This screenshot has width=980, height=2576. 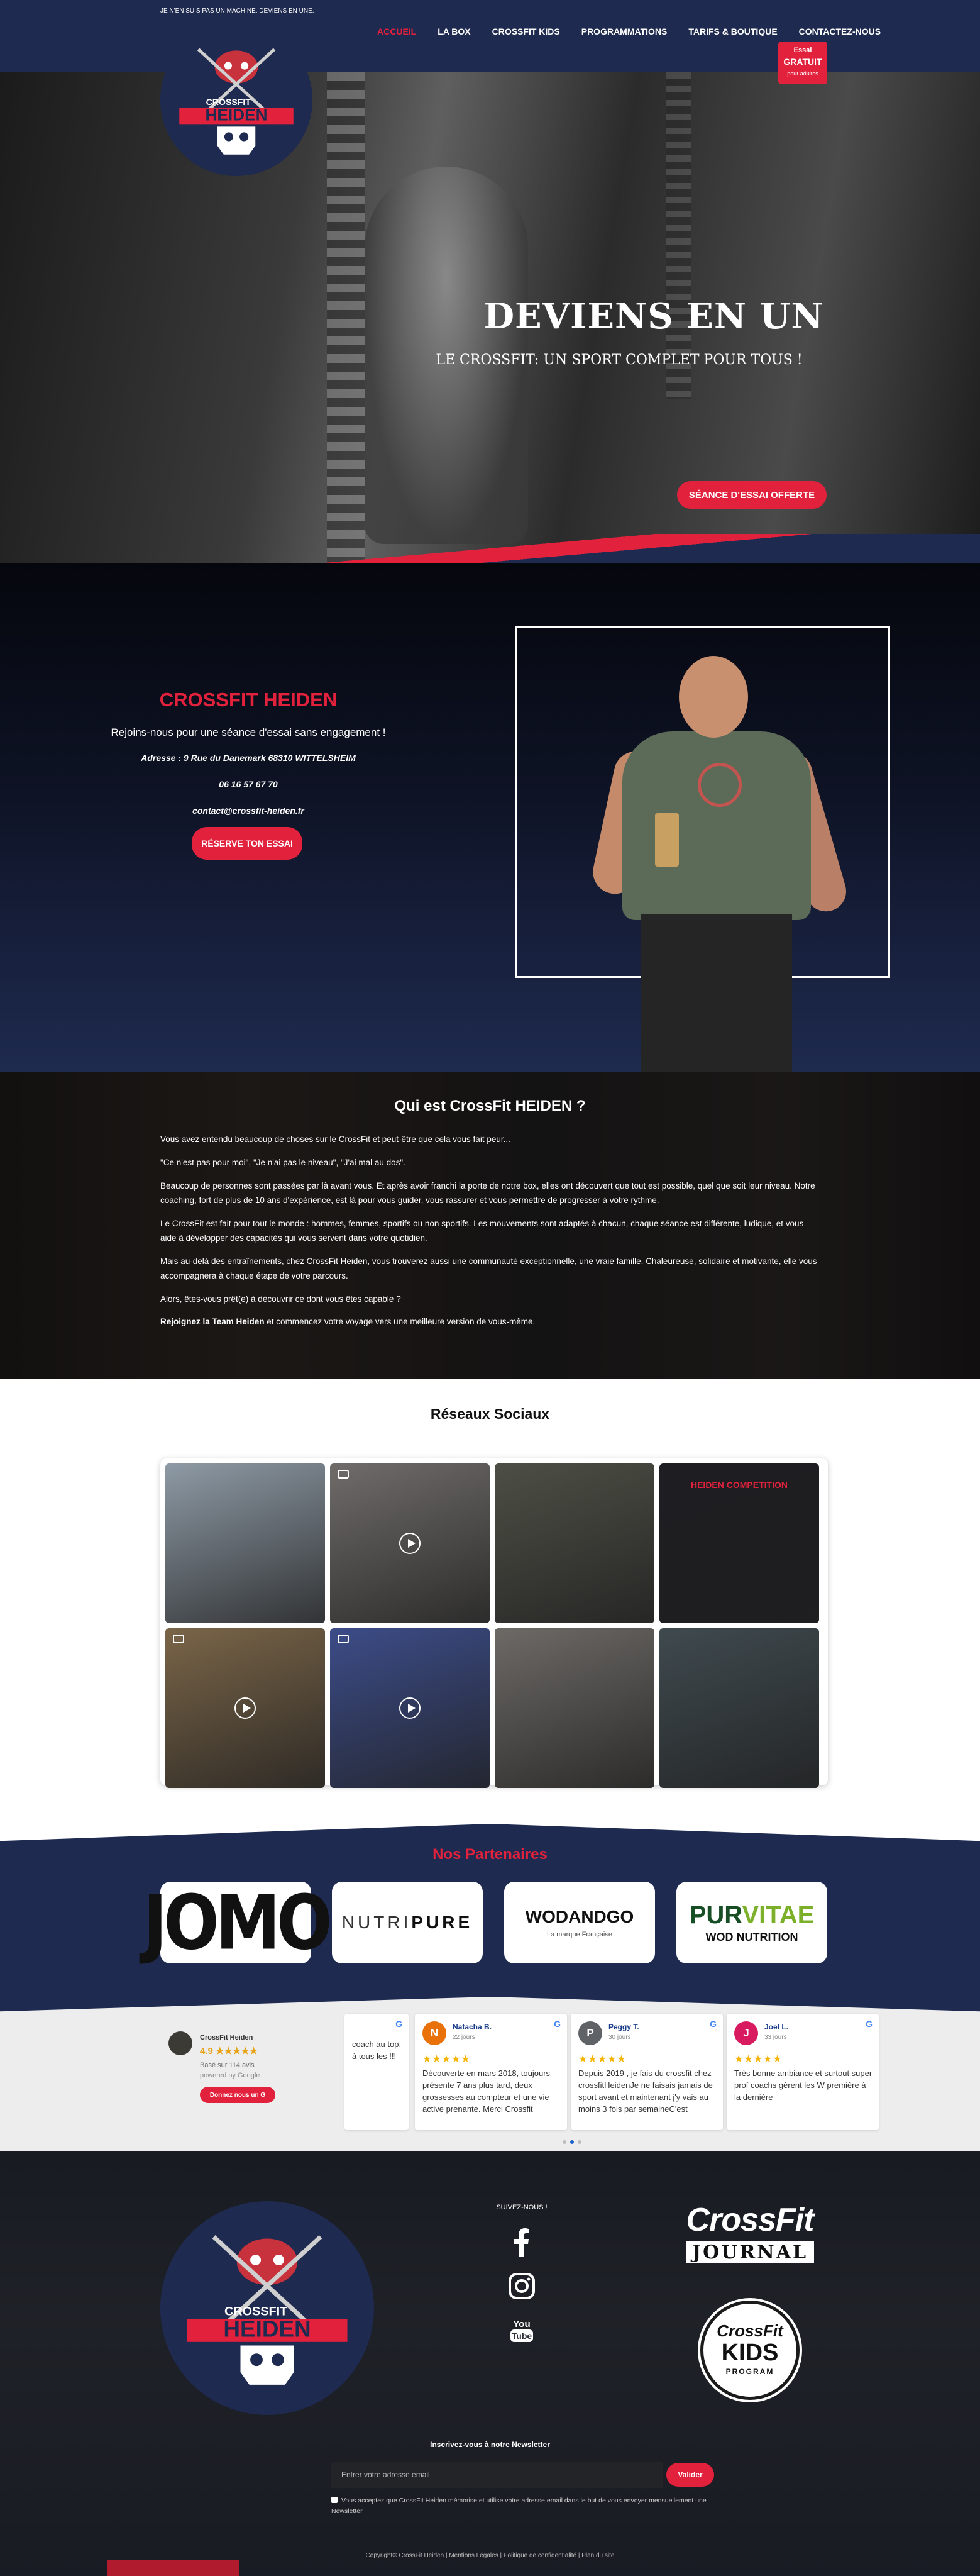 I want to click on footer-logo-text-name: HEIDEN, so click(x=267, y=2328).